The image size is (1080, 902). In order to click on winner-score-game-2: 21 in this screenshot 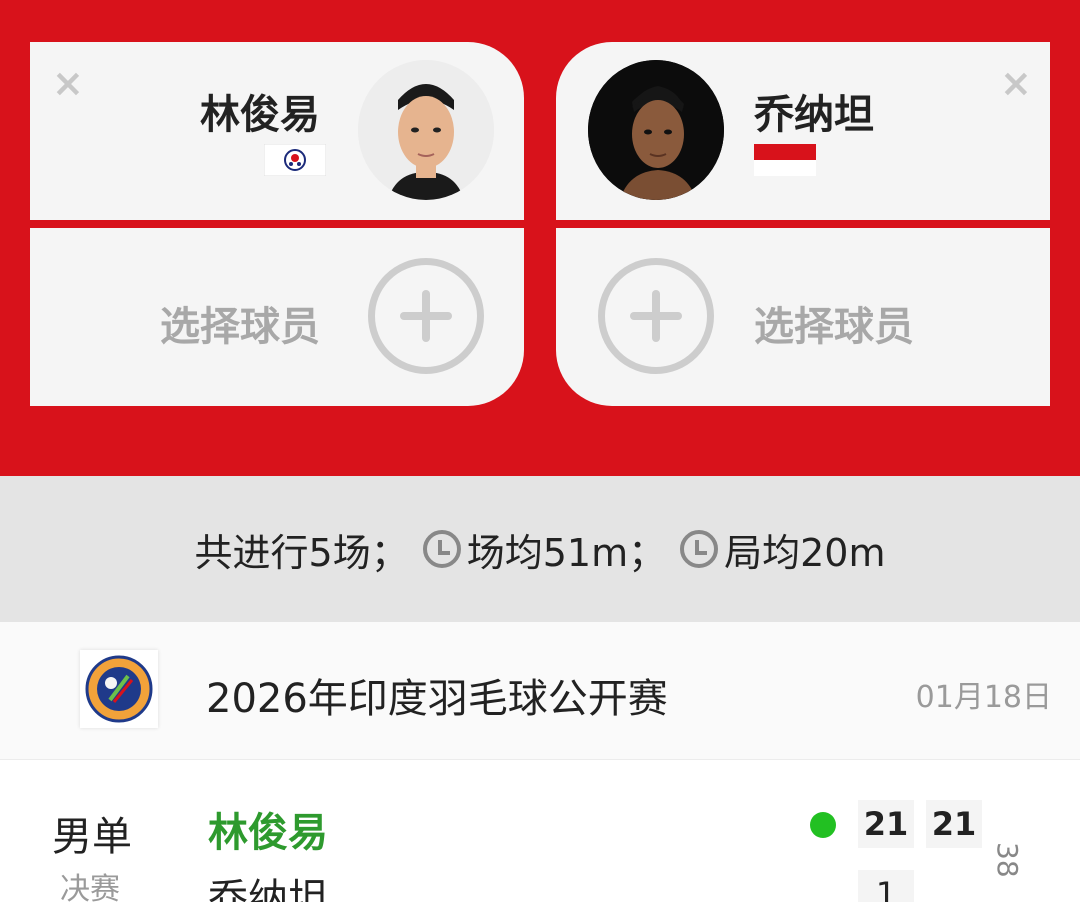, I will do `click(954, 824)`.